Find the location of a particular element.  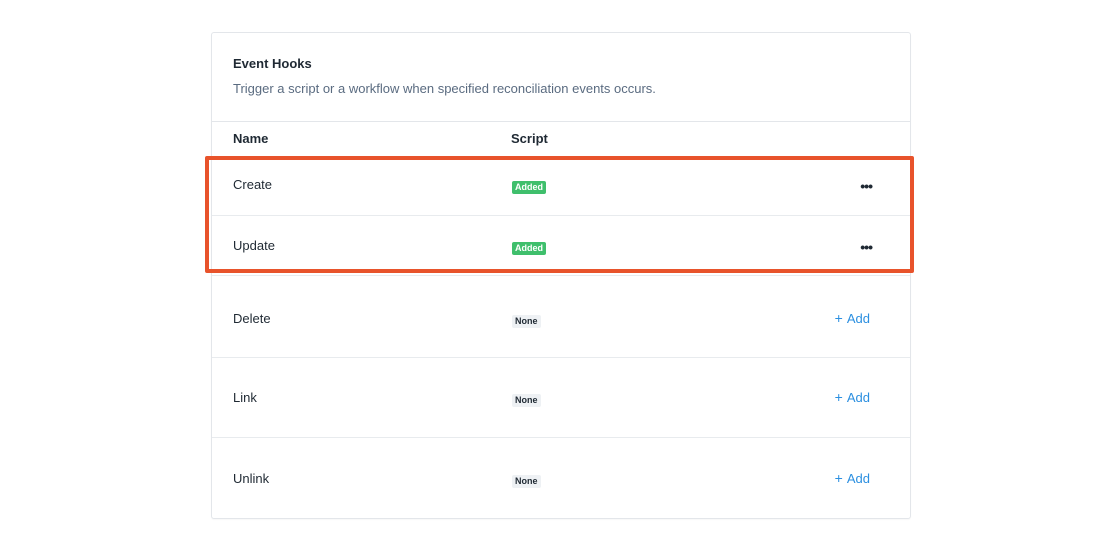

row-name-update: Update is located at coordinates (254, 245).